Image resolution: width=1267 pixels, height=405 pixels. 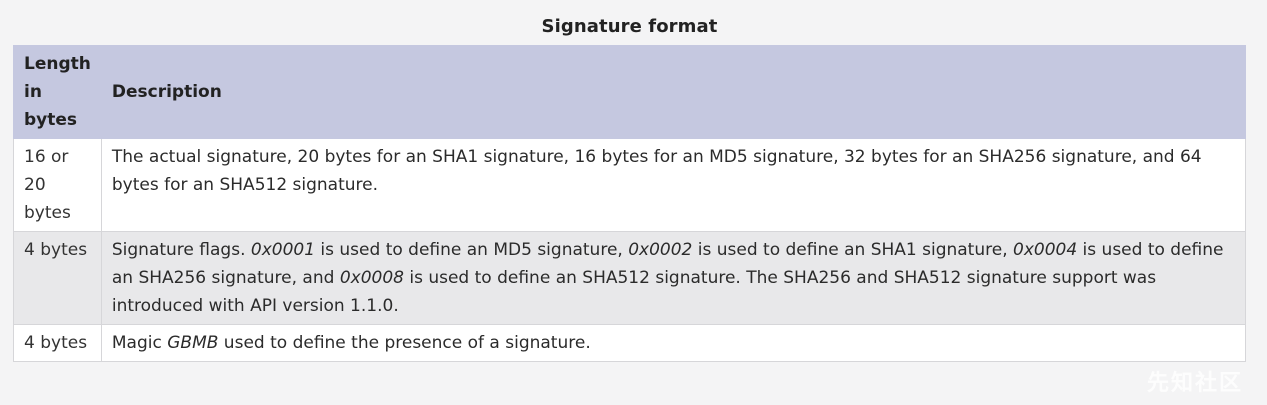 I want to click on code-value: 0x0008, so click(x=371, y=278).